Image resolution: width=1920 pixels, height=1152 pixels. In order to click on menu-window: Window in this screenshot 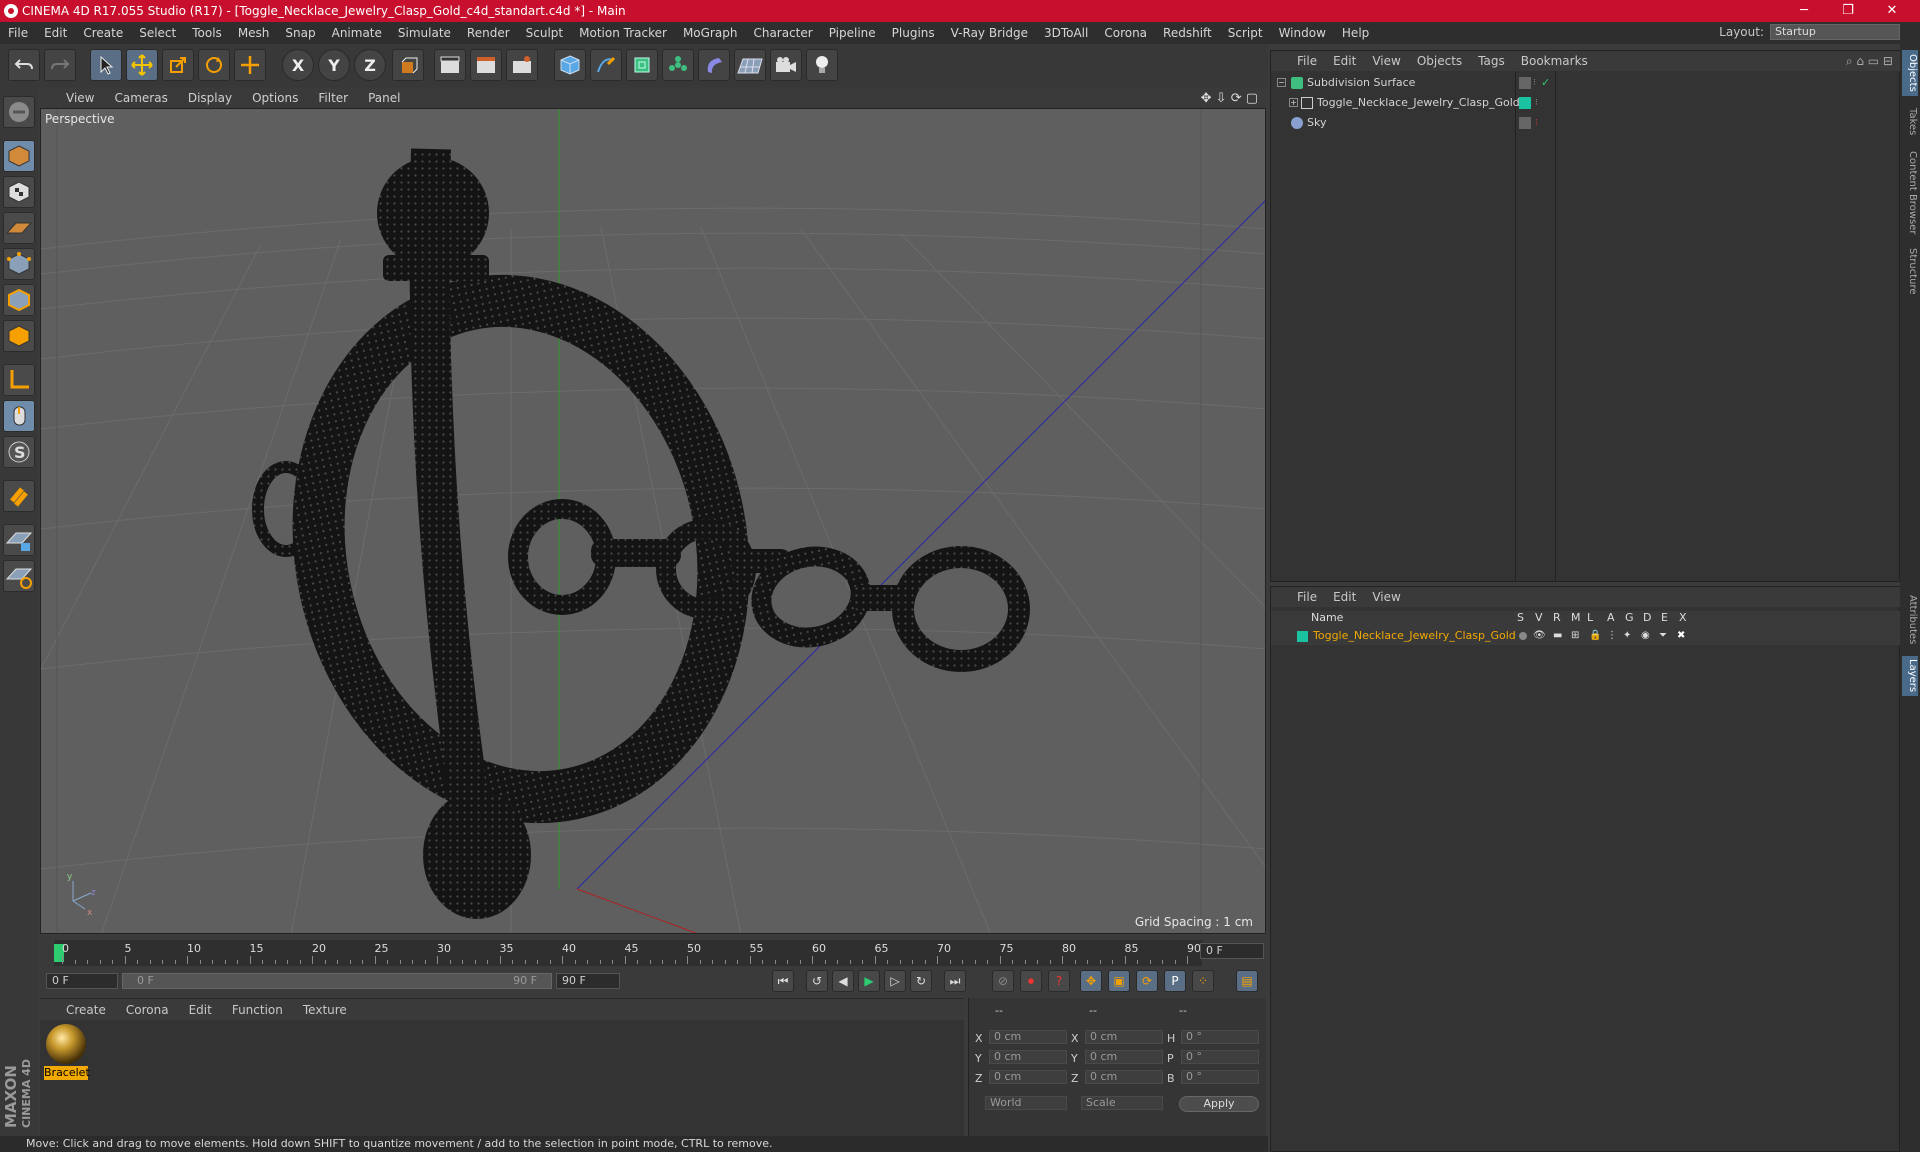, I will do `click(1302, 33)`.